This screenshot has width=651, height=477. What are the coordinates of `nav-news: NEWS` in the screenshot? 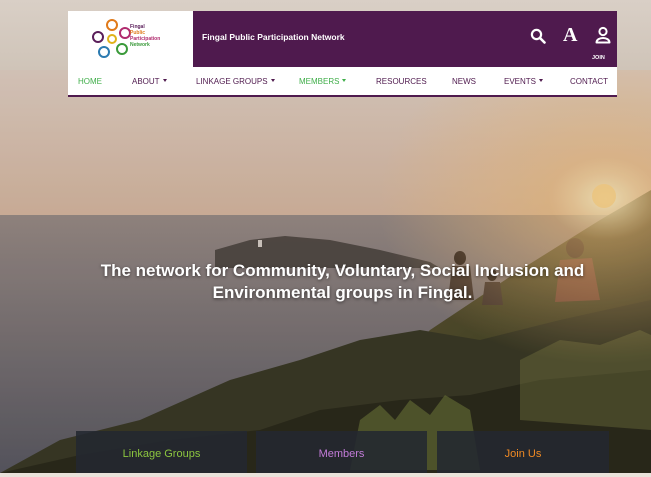 It's located at (464, 81).